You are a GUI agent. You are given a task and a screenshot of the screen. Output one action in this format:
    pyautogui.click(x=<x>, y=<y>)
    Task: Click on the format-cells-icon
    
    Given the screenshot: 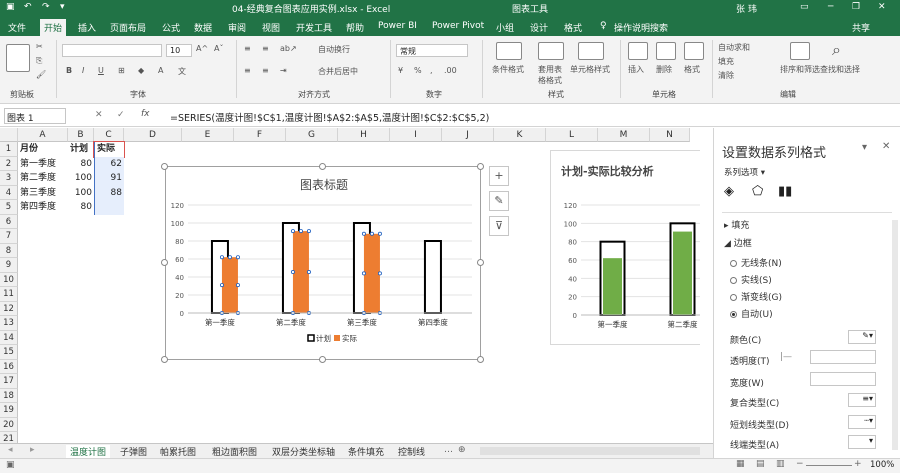 What is the action you would take?
    pyautogui.click(x=694, y=51)
    